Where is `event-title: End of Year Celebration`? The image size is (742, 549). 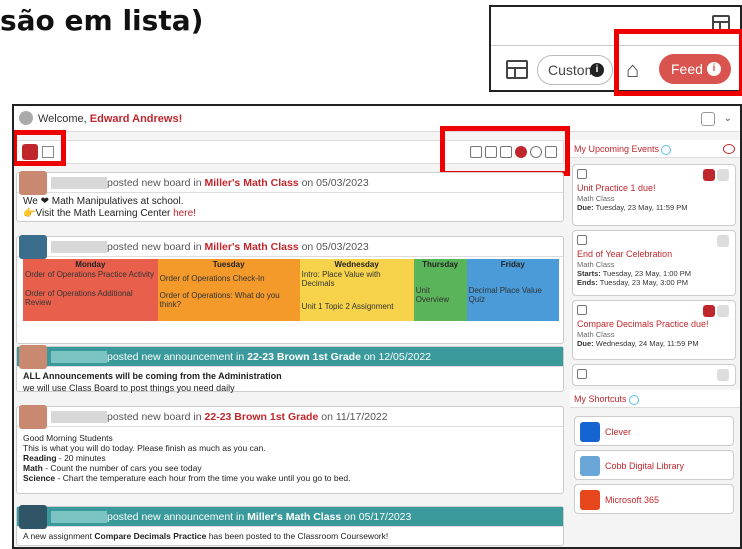 event-title: End of Year Celebration is located at coordinates (654, 254).